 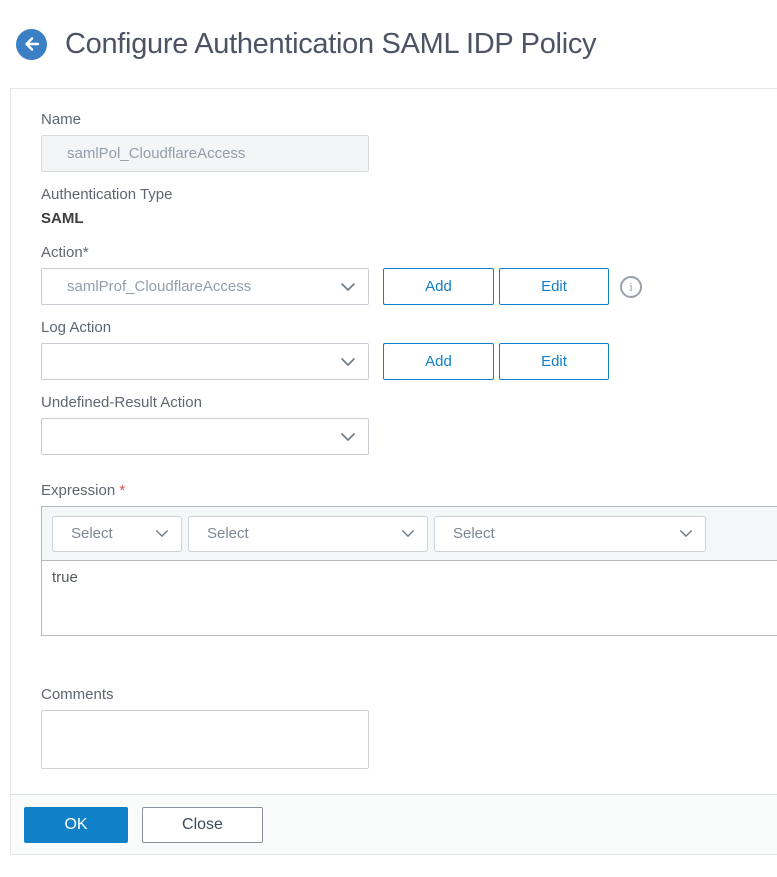 I want to click on name-label: Name, so click(x=61, y=119).